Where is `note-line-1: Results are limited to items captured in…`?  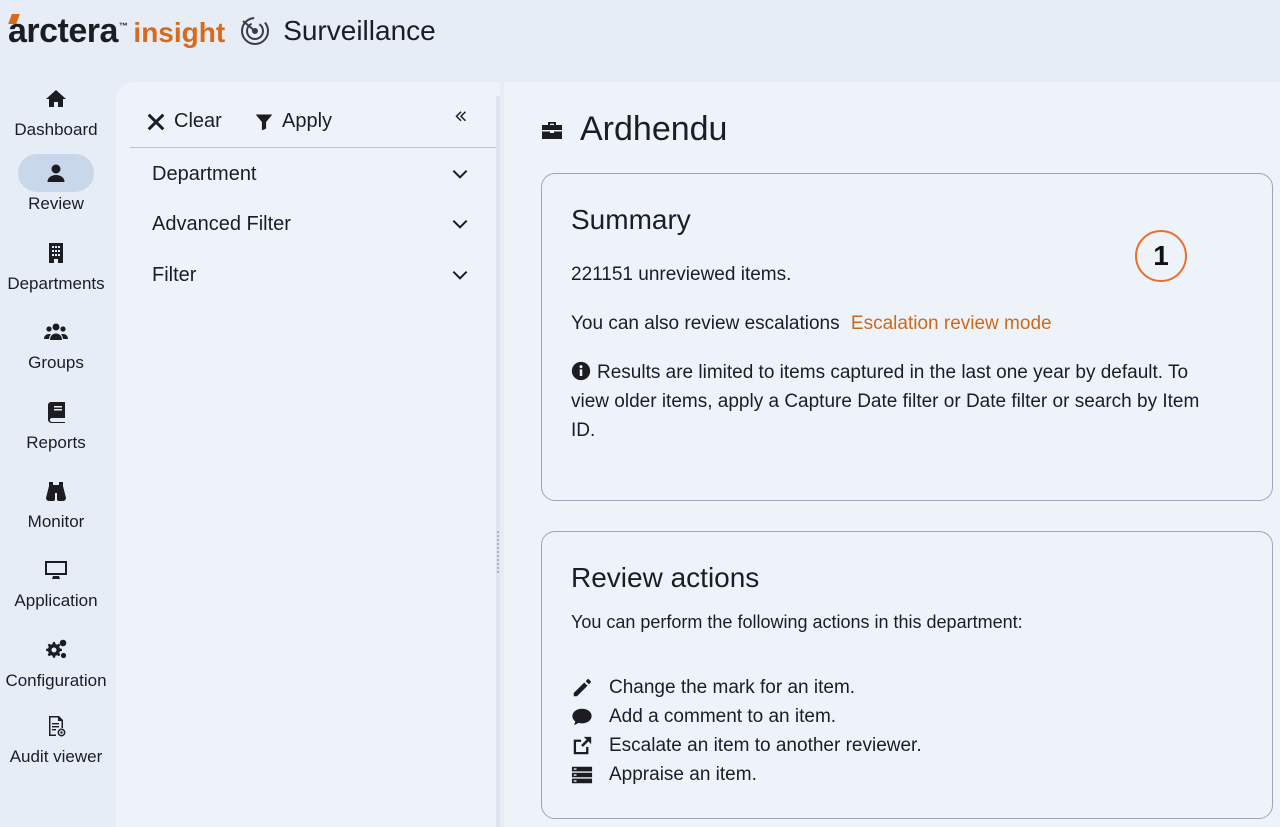
note-line-1: Results are limited to items captured in… is located at coordinates (893, 372).